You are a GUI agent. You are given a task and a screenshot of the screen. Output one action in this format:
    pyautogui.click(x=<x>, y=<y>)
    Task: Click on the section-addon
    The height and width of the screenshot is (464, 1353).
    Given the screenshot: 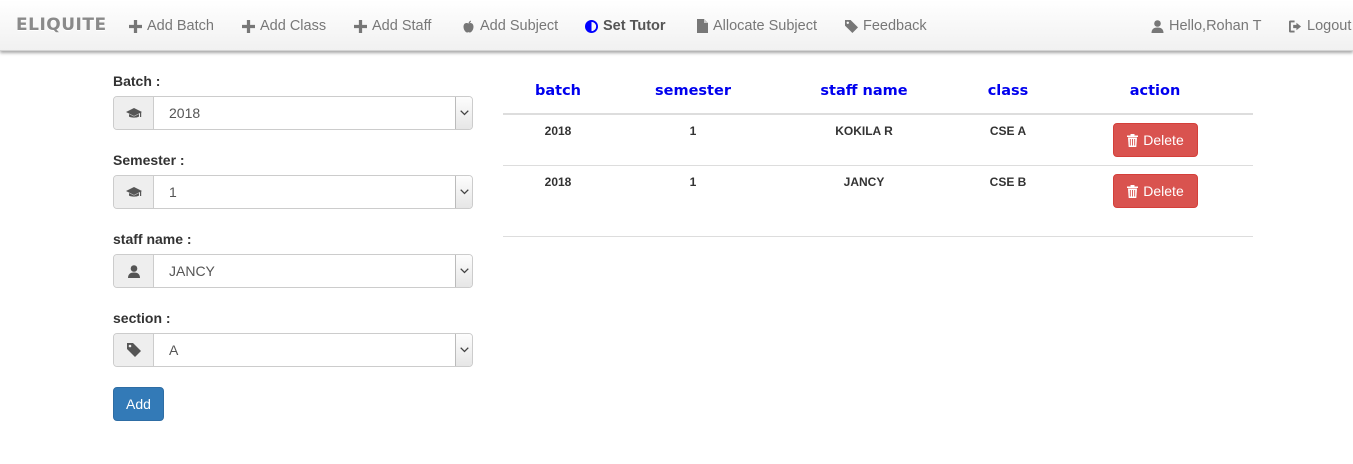 What is the action you would take?
    pyautogui.click(x=134, y=350)
    